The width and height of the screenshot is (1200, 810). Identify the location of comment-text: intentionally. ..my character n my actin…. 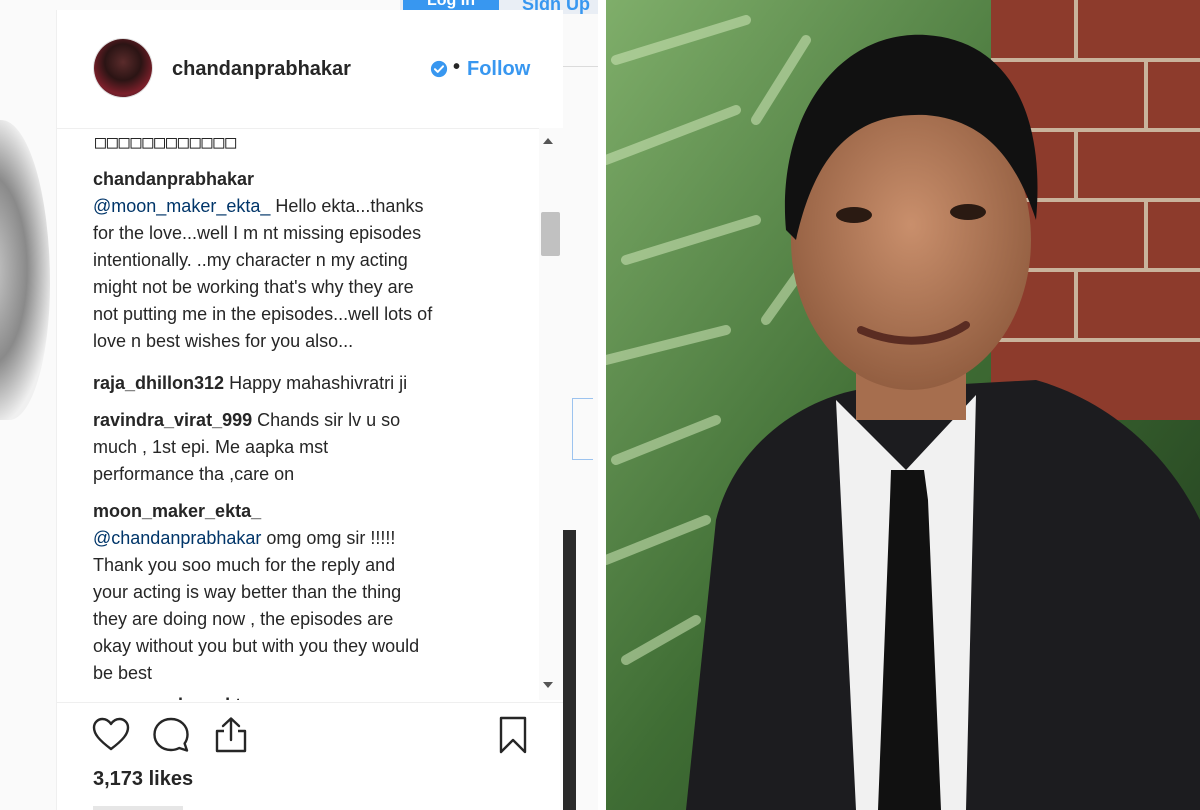
(250, 260).